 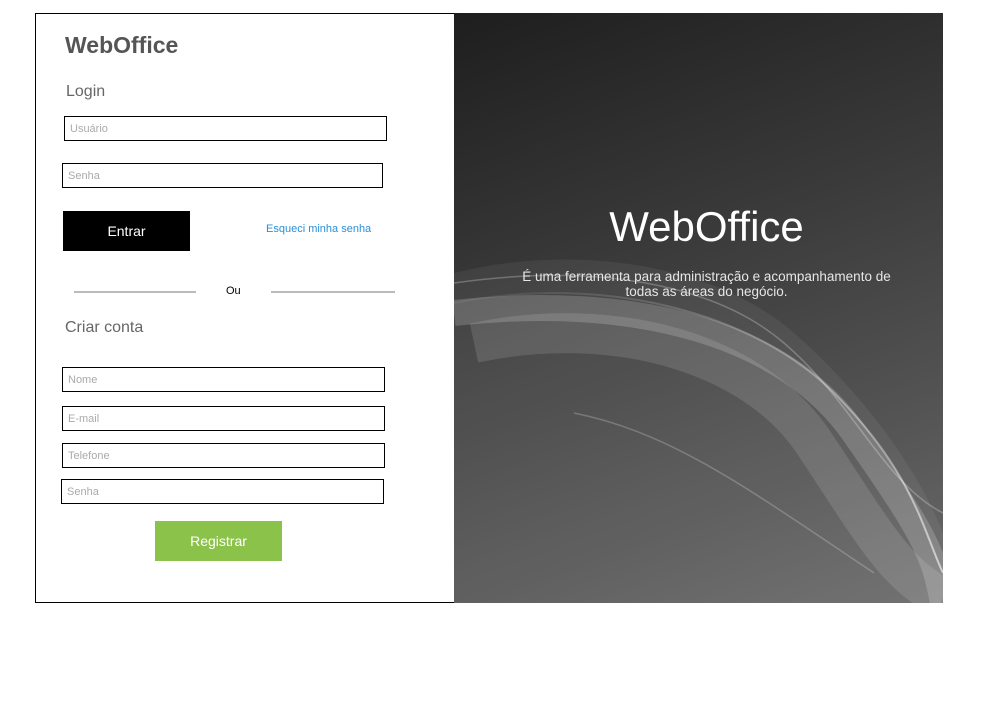 What do you see at coordinates (318, 229) in the screenshot?
I see `forgot-password-link: Esqueci minha senha` at bounding box center [318, 229].